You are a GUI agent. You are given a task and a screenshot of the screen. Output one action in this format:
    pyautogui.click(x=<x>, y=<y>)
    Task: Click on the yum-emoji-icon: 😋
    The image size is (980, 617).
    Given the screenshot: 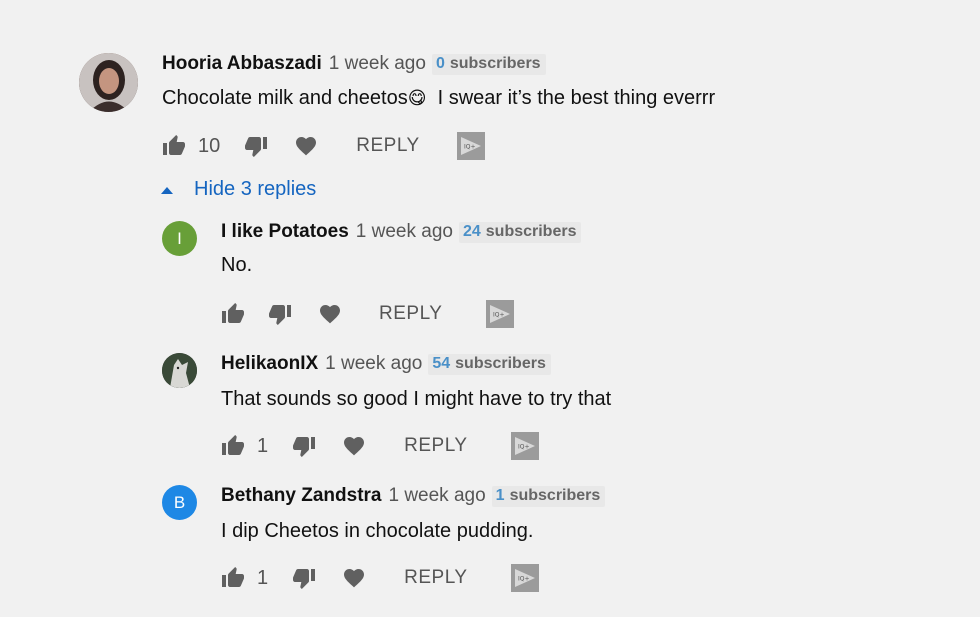 What is the action you would take?
    pyautogui.click(x=417, y=98)
    